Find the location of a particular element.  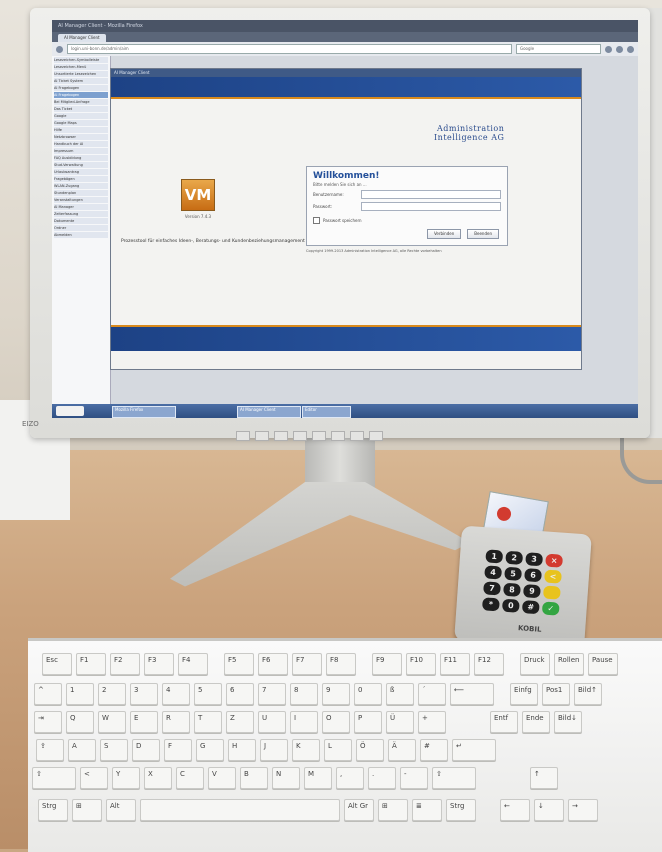

keyboard-key: F7 is located at coordinates (307, 664).